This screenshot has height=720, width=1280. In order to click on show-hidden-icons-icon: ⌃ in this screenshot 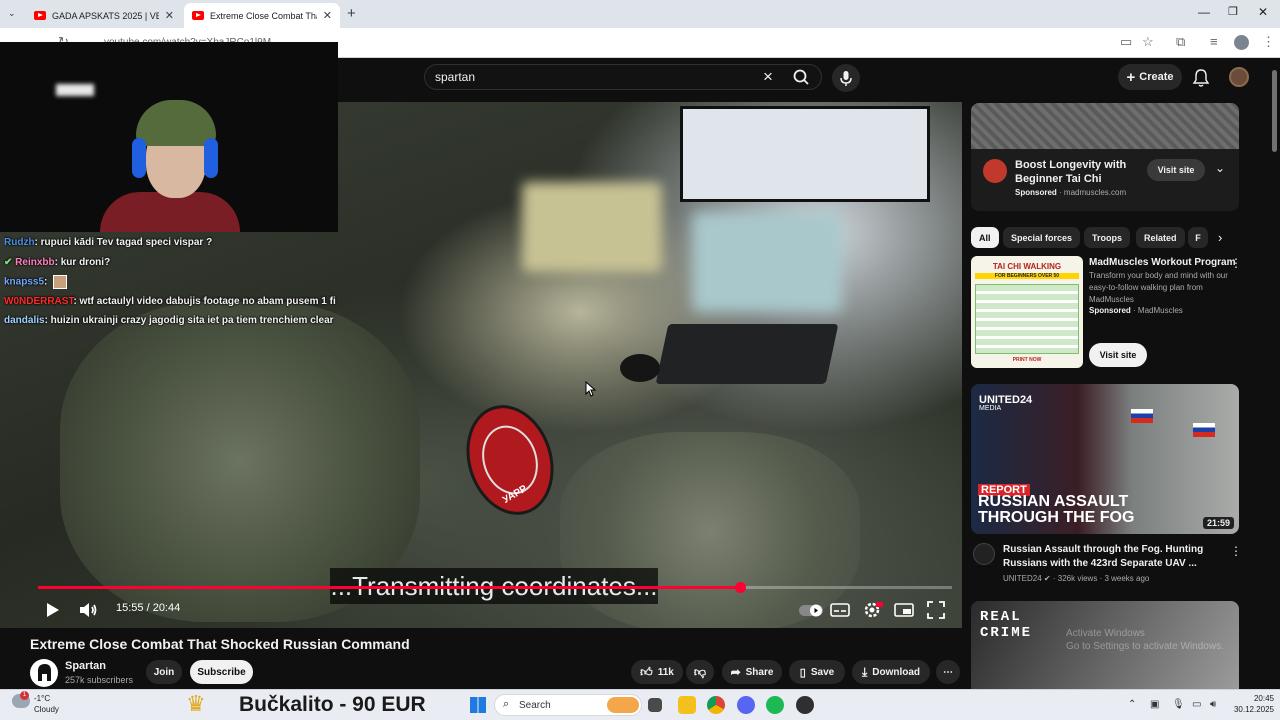, I will do `click(1132, 704)`.